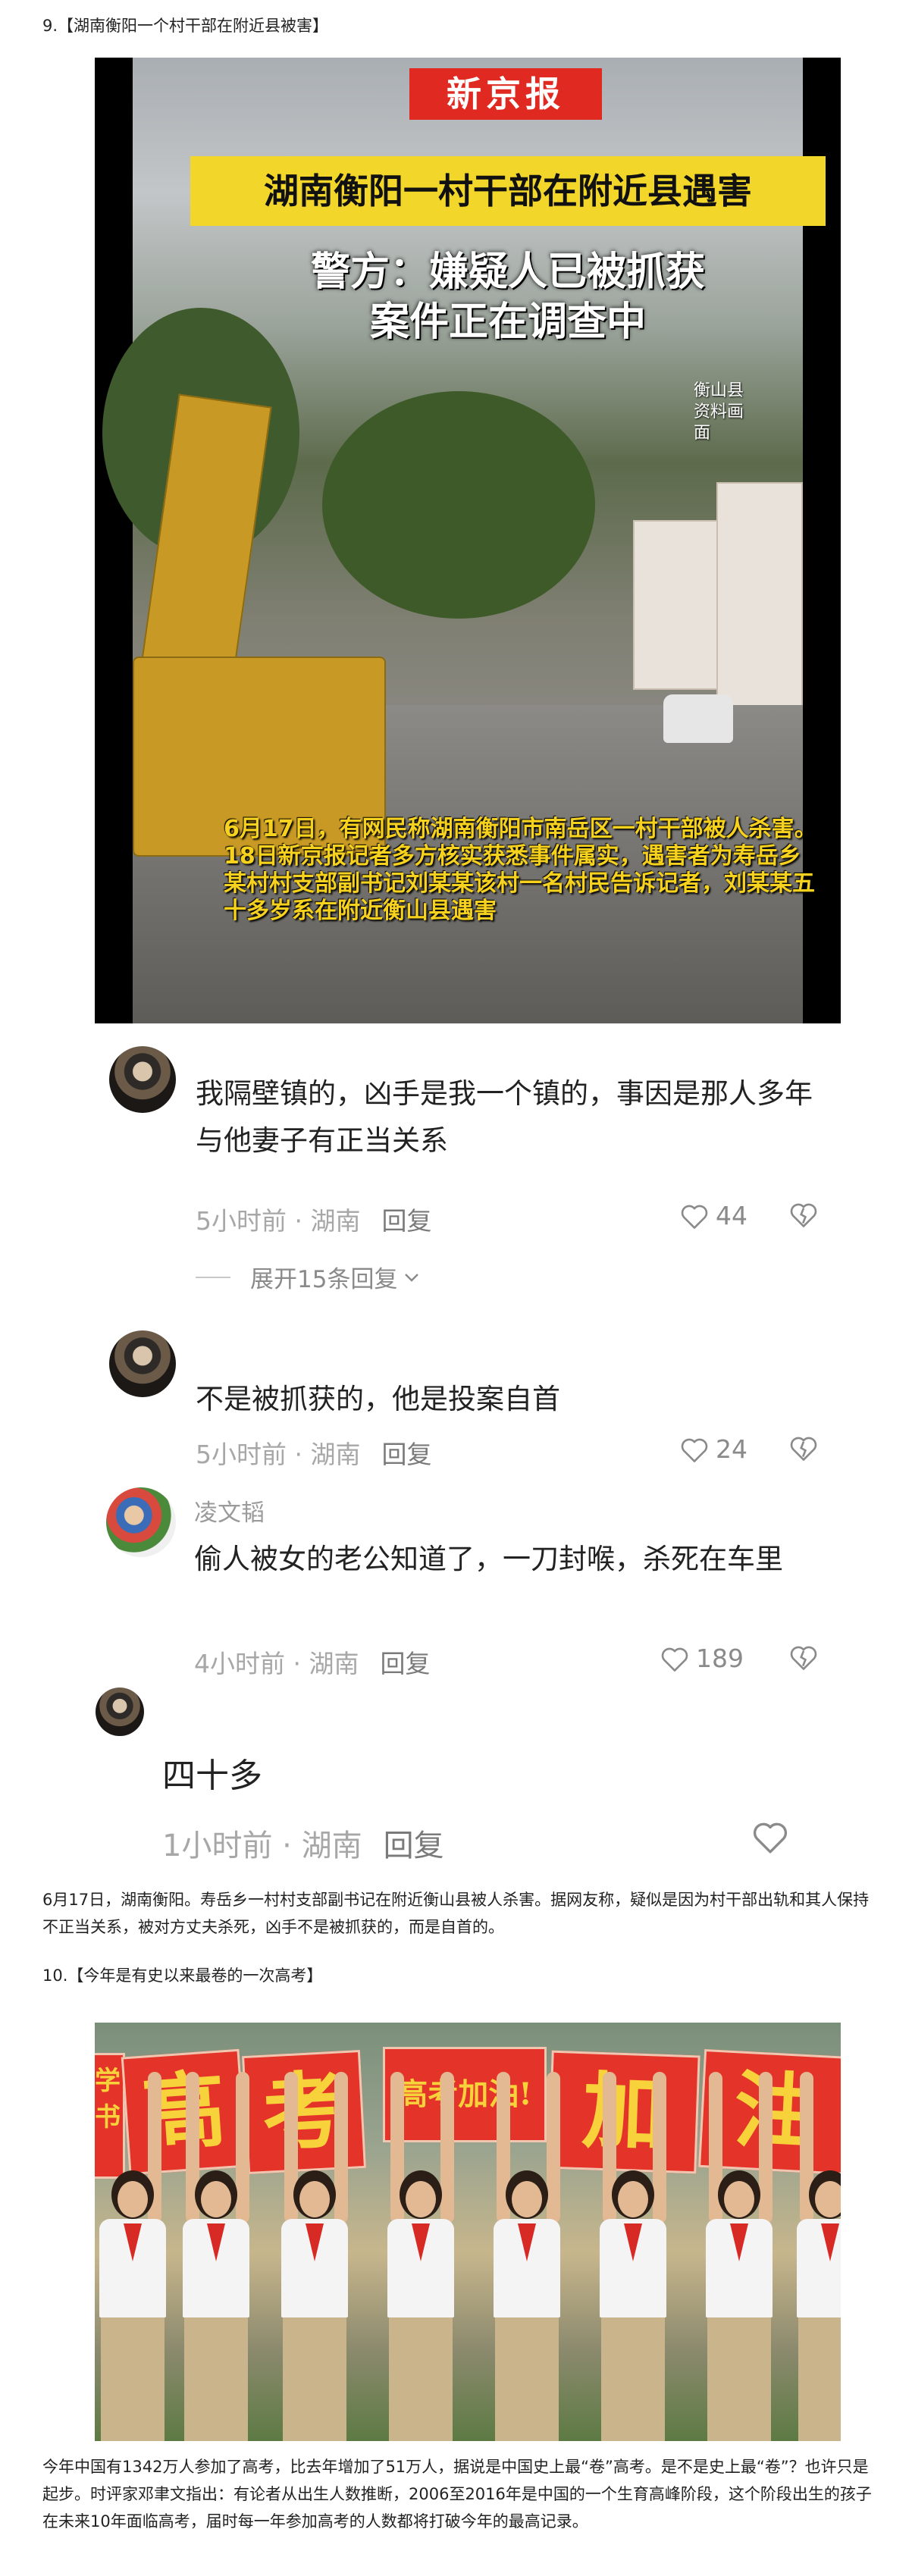 This screenshot has height=2576, width=912. Describe the element at coordinates (623, 2112) in the screenshot. I see `sign-jia: 加` at that location.